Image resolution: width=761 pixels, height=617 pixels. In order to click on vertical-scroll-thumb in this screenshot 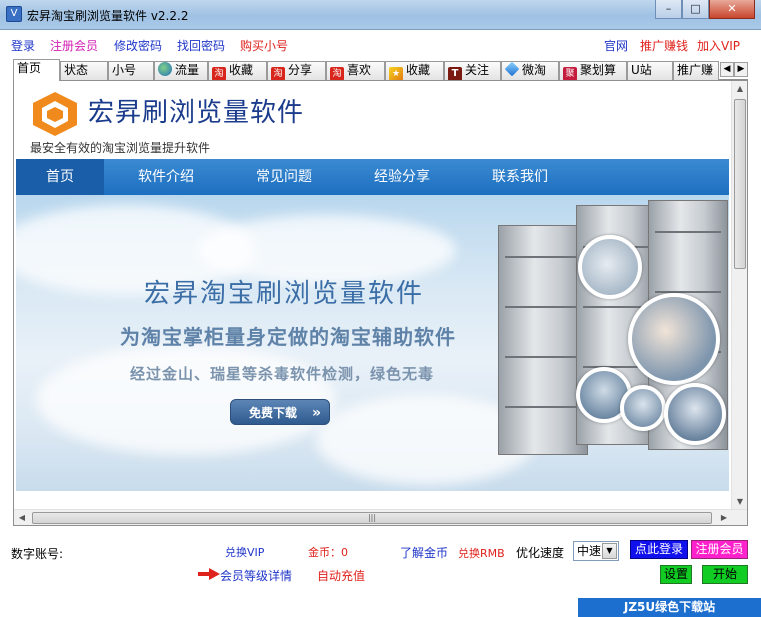, I will do `click(740, 184)`.